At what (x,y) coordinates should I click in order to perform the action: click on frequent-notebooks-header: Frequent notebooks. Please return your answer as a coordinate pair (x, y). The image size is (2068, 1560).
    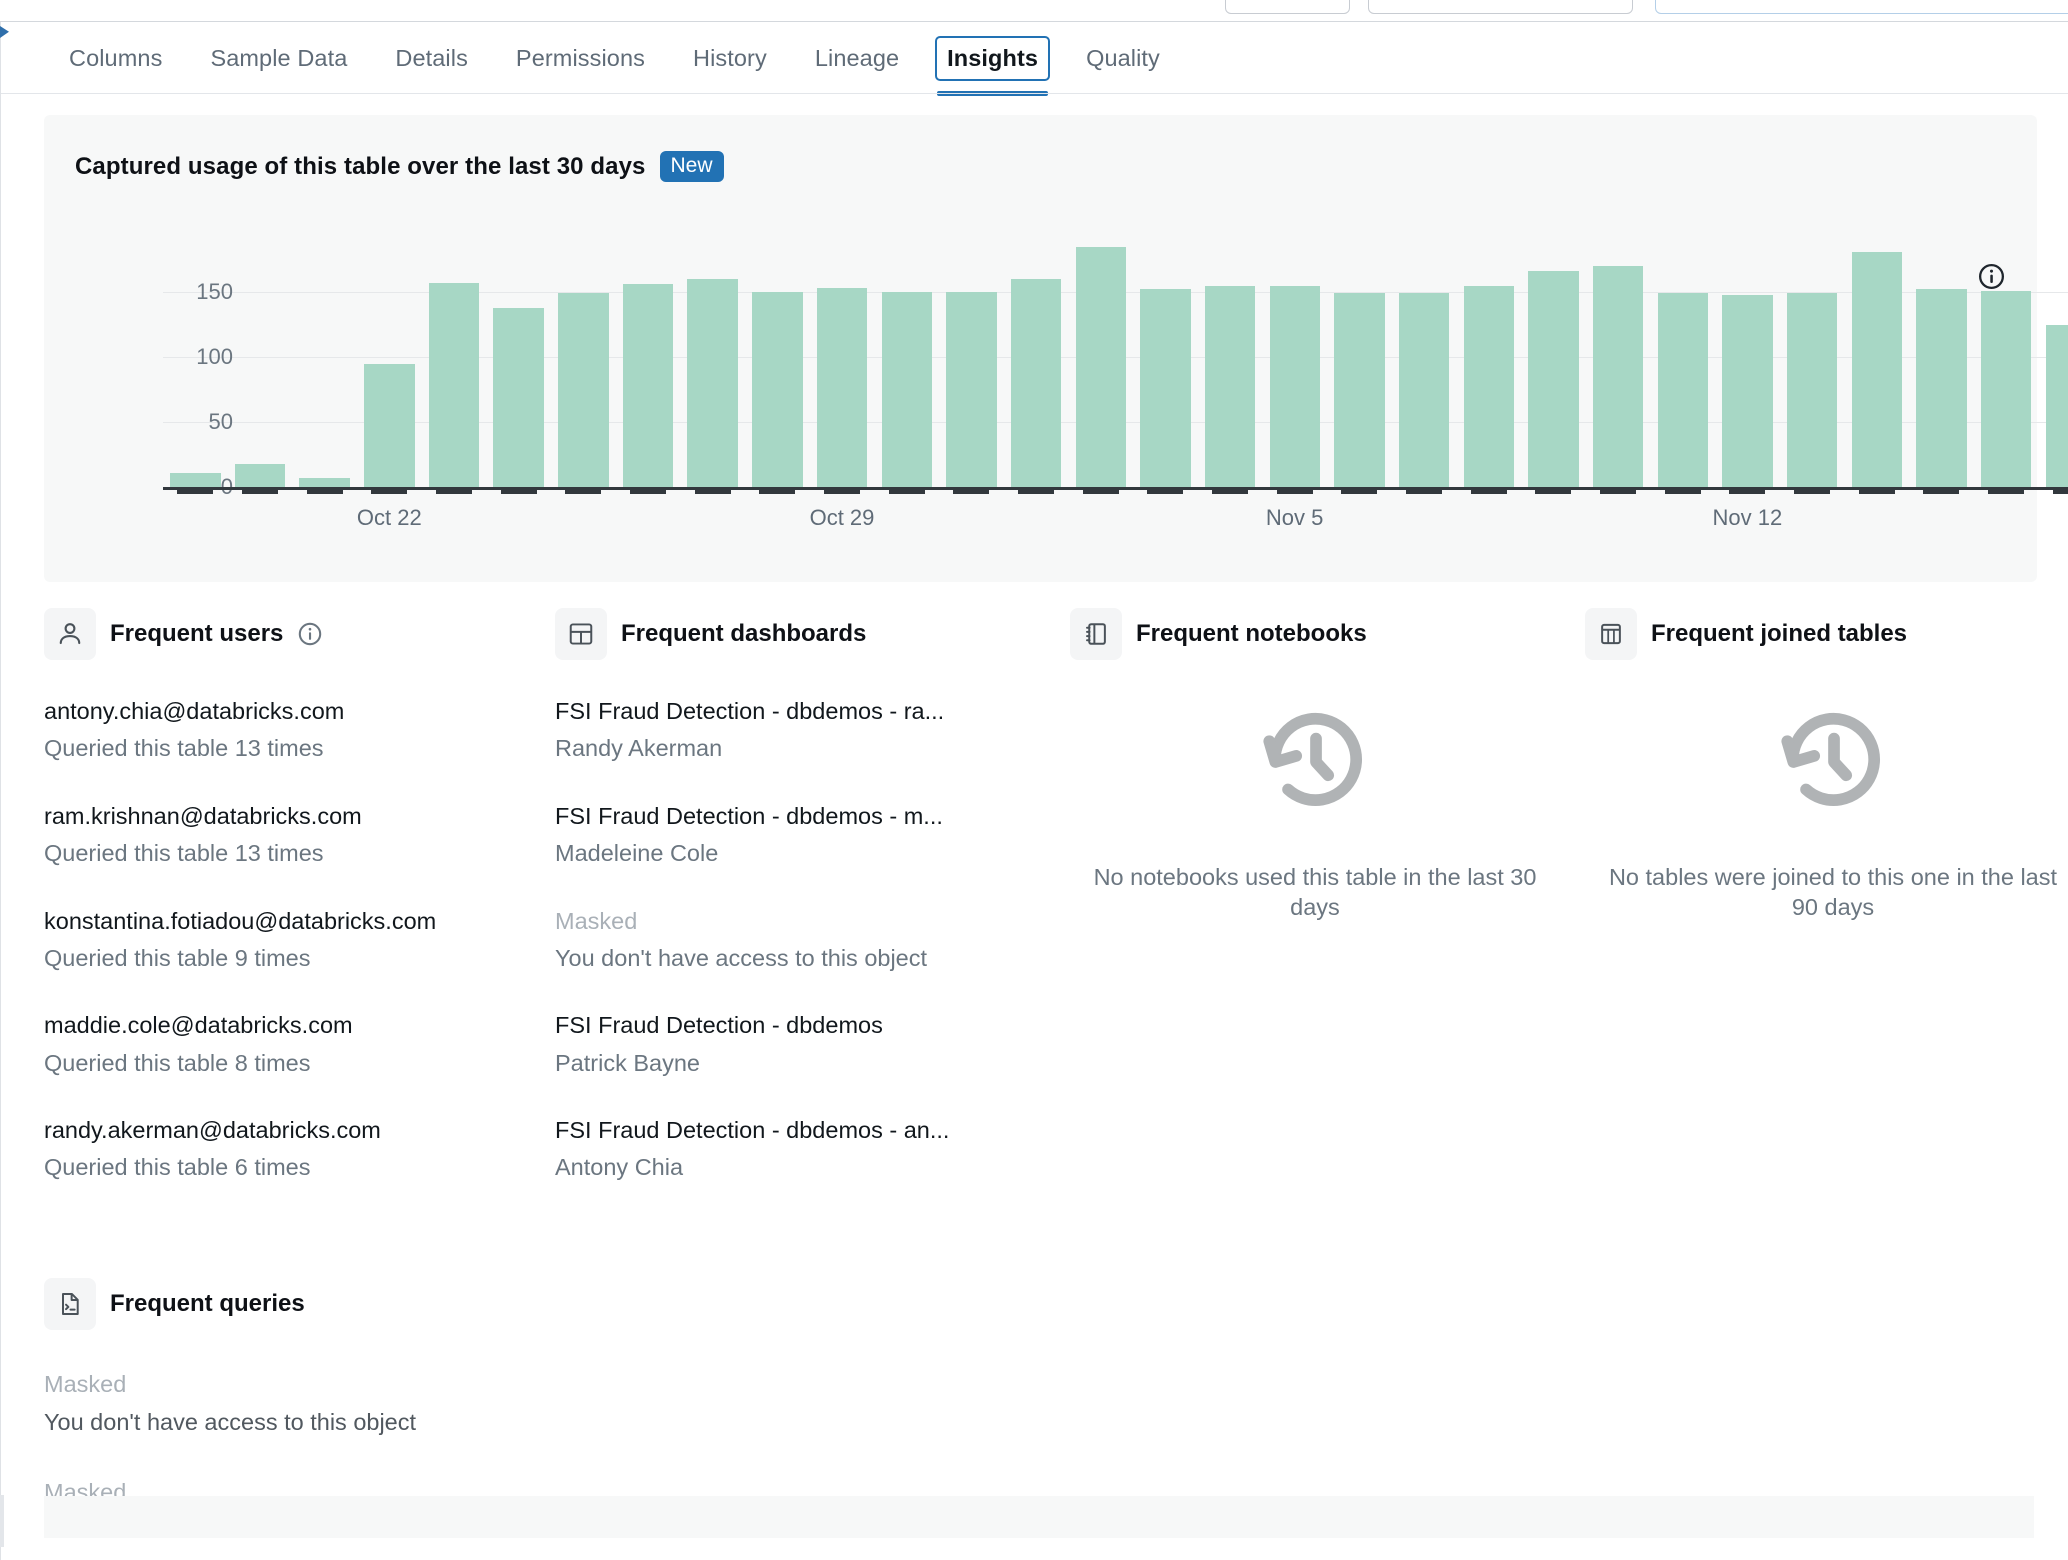
    Looking at the image, I should click on (1315, 634).